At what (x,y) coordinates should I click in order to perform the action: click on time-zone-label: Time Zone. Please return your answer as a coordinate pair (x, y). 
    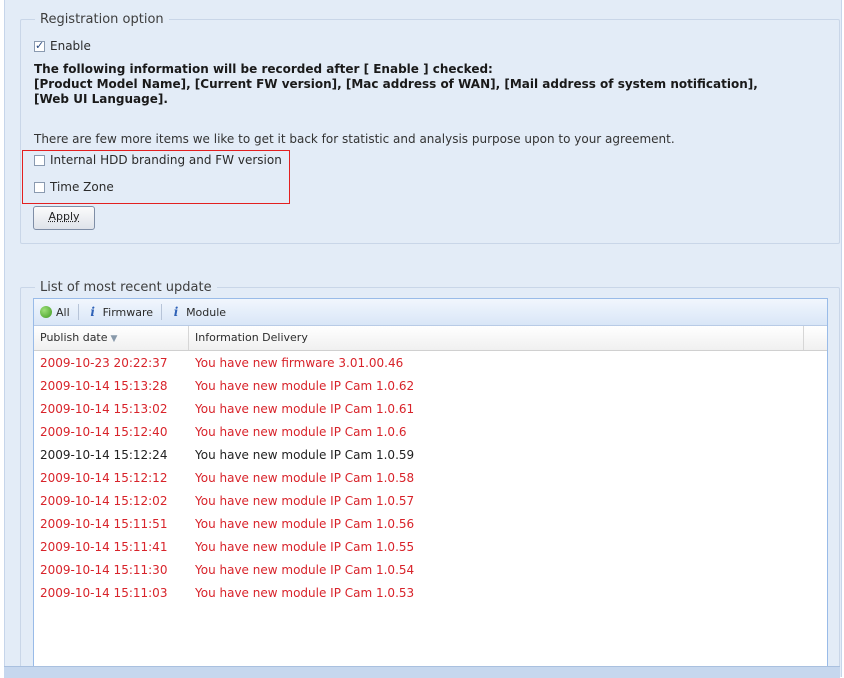
    Looking at the image, I should click on (82, 187).